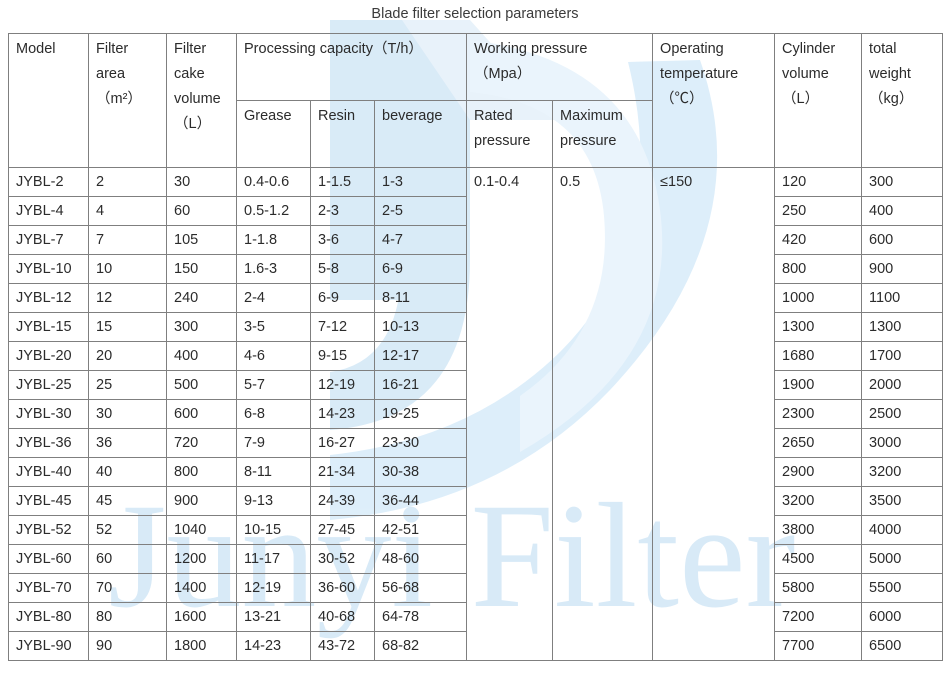 This screenshot has height=674, width=950. I want to click on cell-beverage: 16-21, so click(420, 385).